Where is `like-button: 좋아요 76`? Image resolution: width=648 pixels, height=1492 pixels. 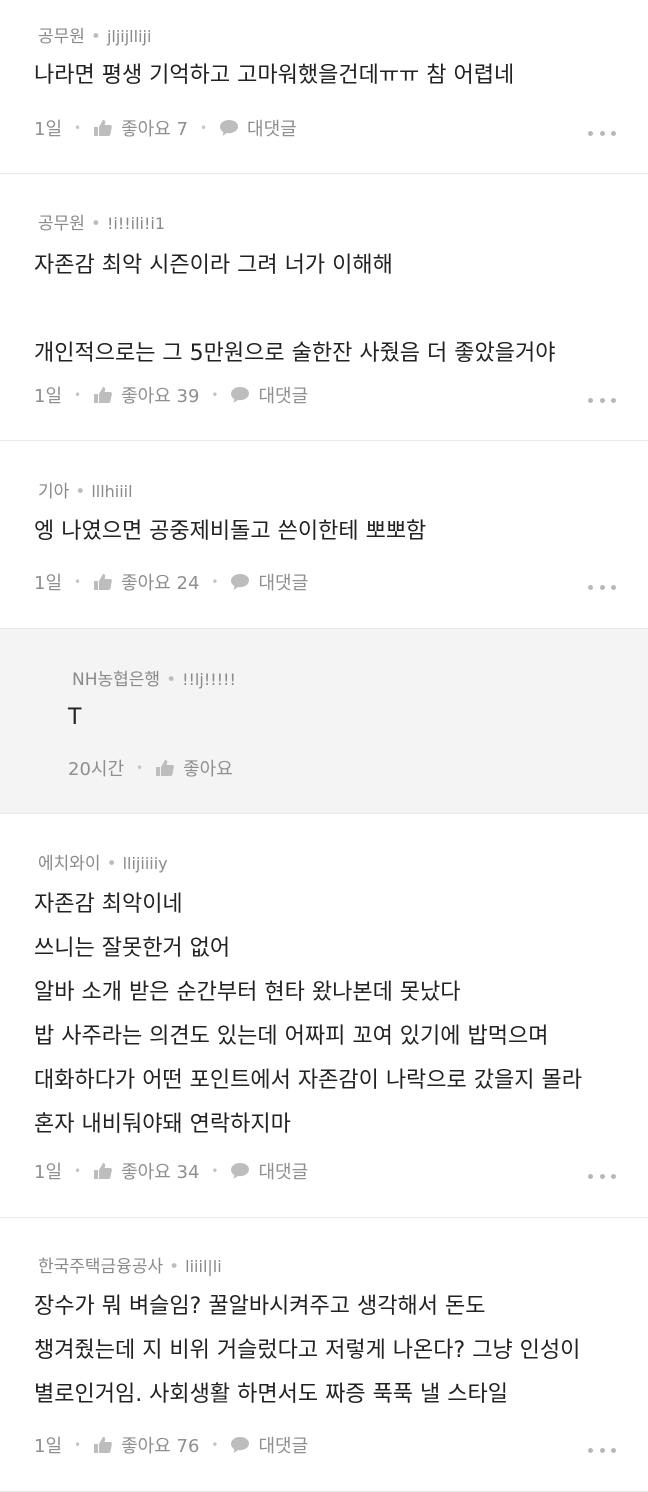 like-button: 좋아요 76 is located at coordinates (146, 1445).